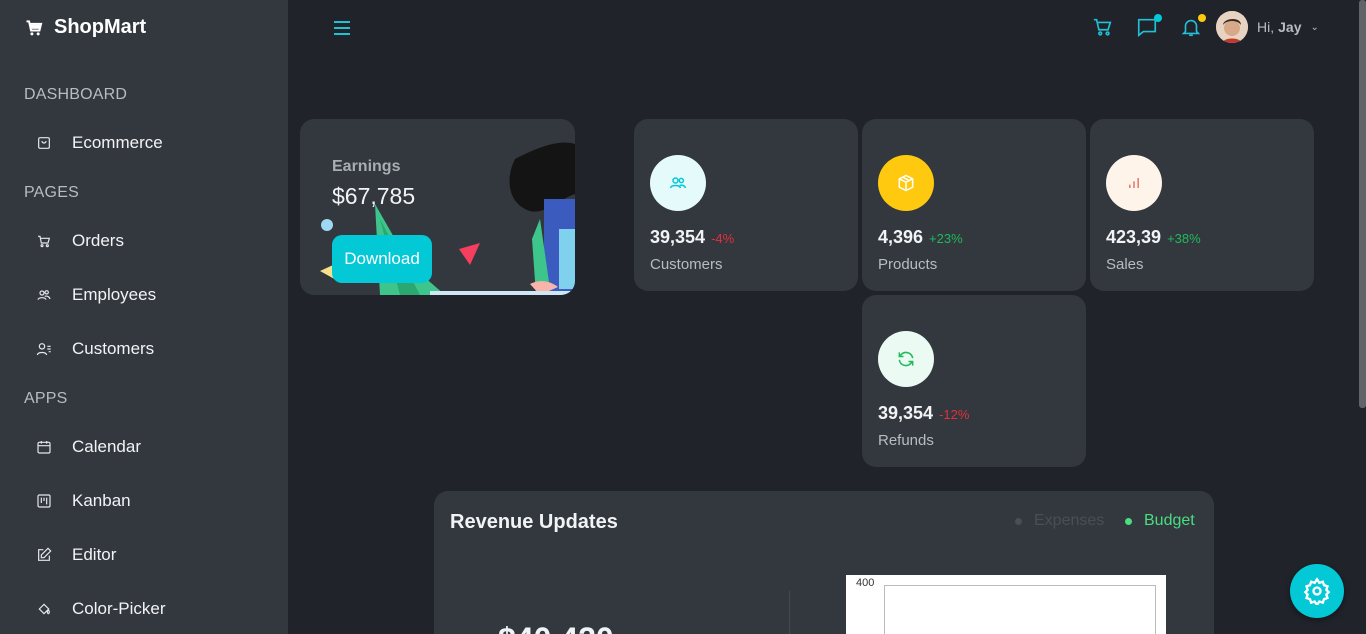 Image resolution: width=1366 pixels, height=634 pixels. I want to click on sidebar-item-label: Editor, so click(94, 554).